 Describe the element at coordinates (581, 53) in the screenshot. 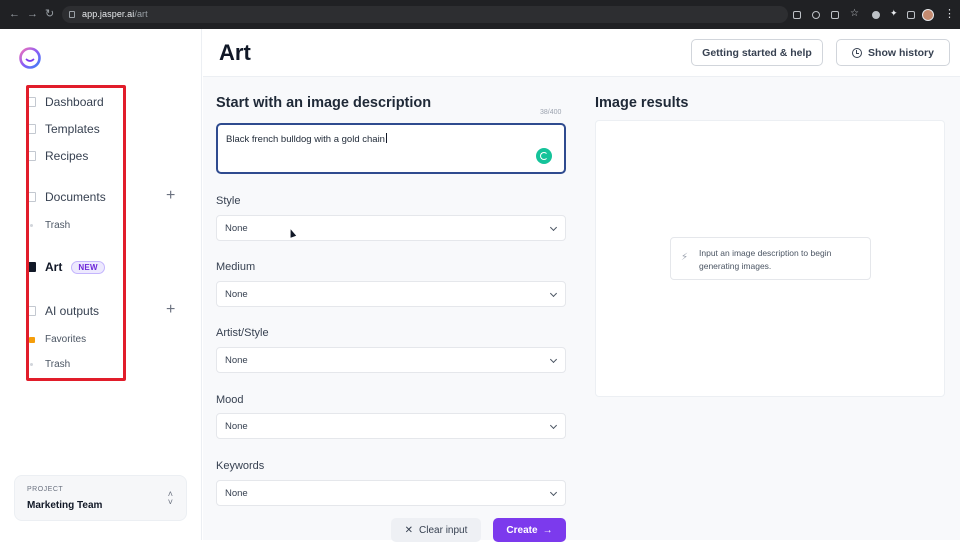

I see `page-header: Art Getting started & help Show history` at that location.